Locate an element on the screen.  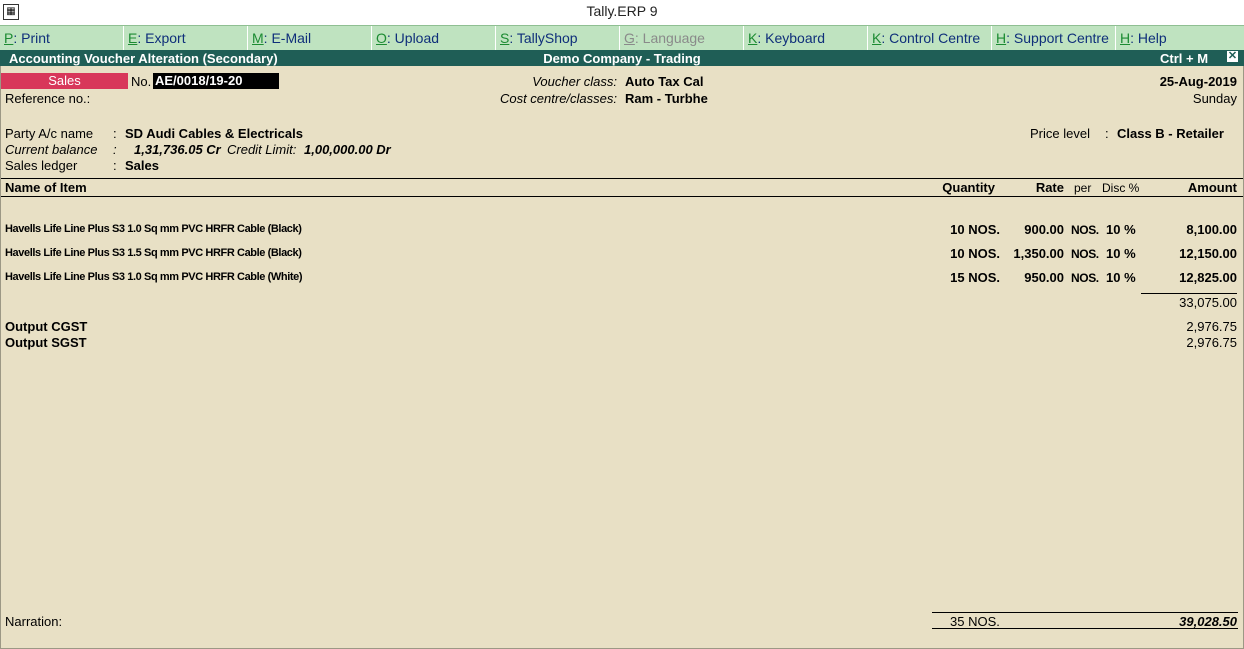
tallyshop-button: S: TallyShop is located at coordinates (558, 38).